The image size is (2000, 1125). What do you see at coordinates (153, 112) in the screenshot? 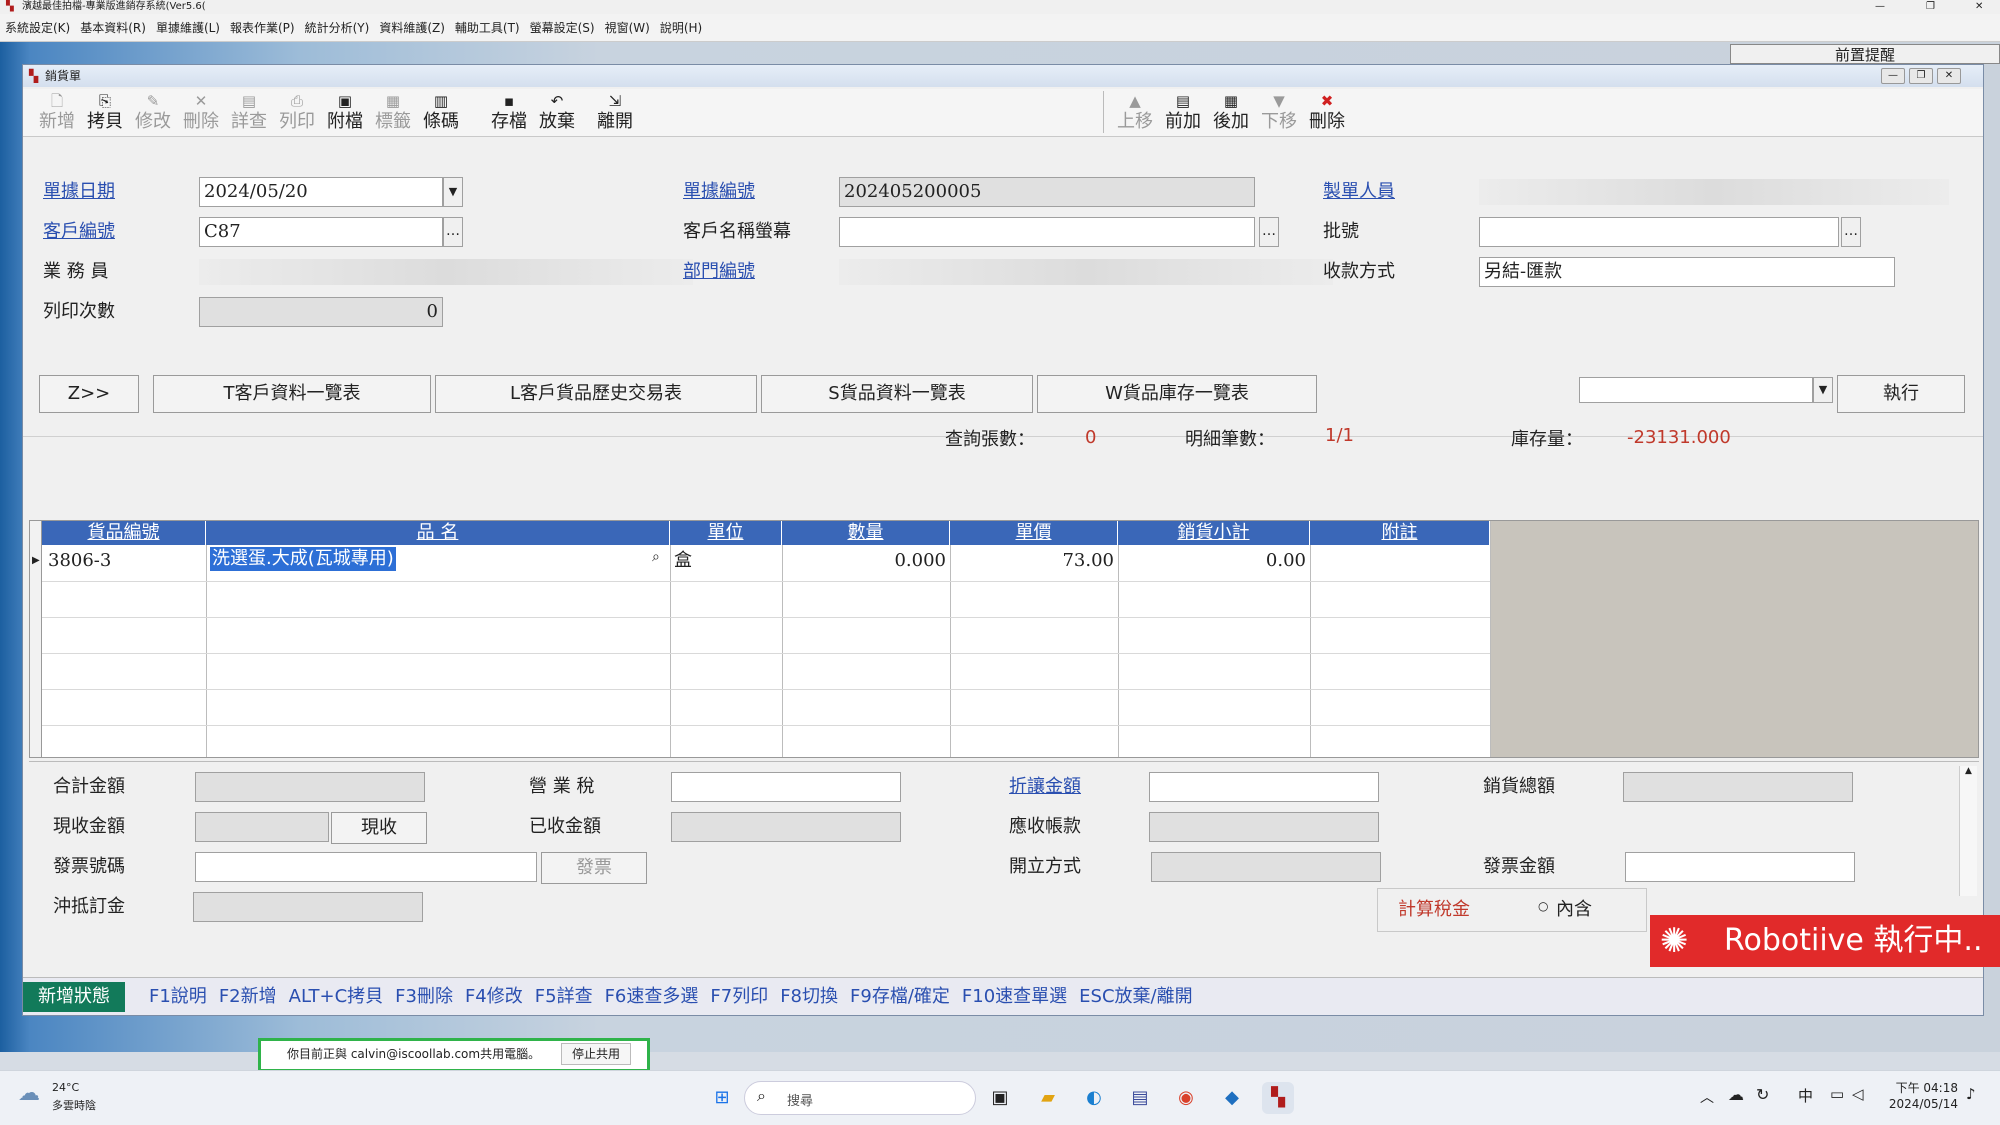
I see `toolbar-edit-button: ✎ 修改` at bounding box center [153, 112].